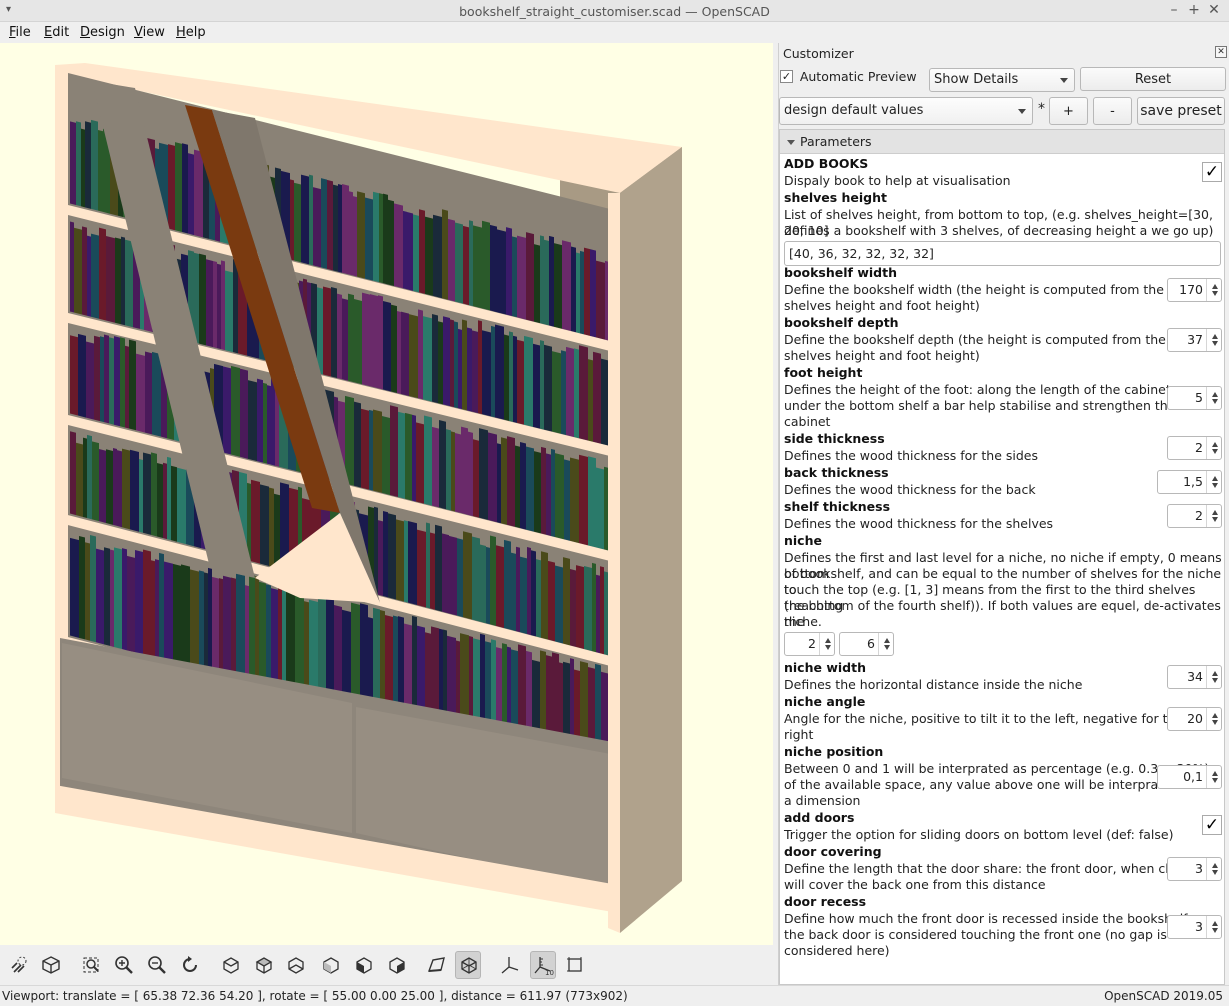 This screenshot has width=1229, height=1006. I want to click on param-niche-last-spinbox: 6, so click(866, 644).